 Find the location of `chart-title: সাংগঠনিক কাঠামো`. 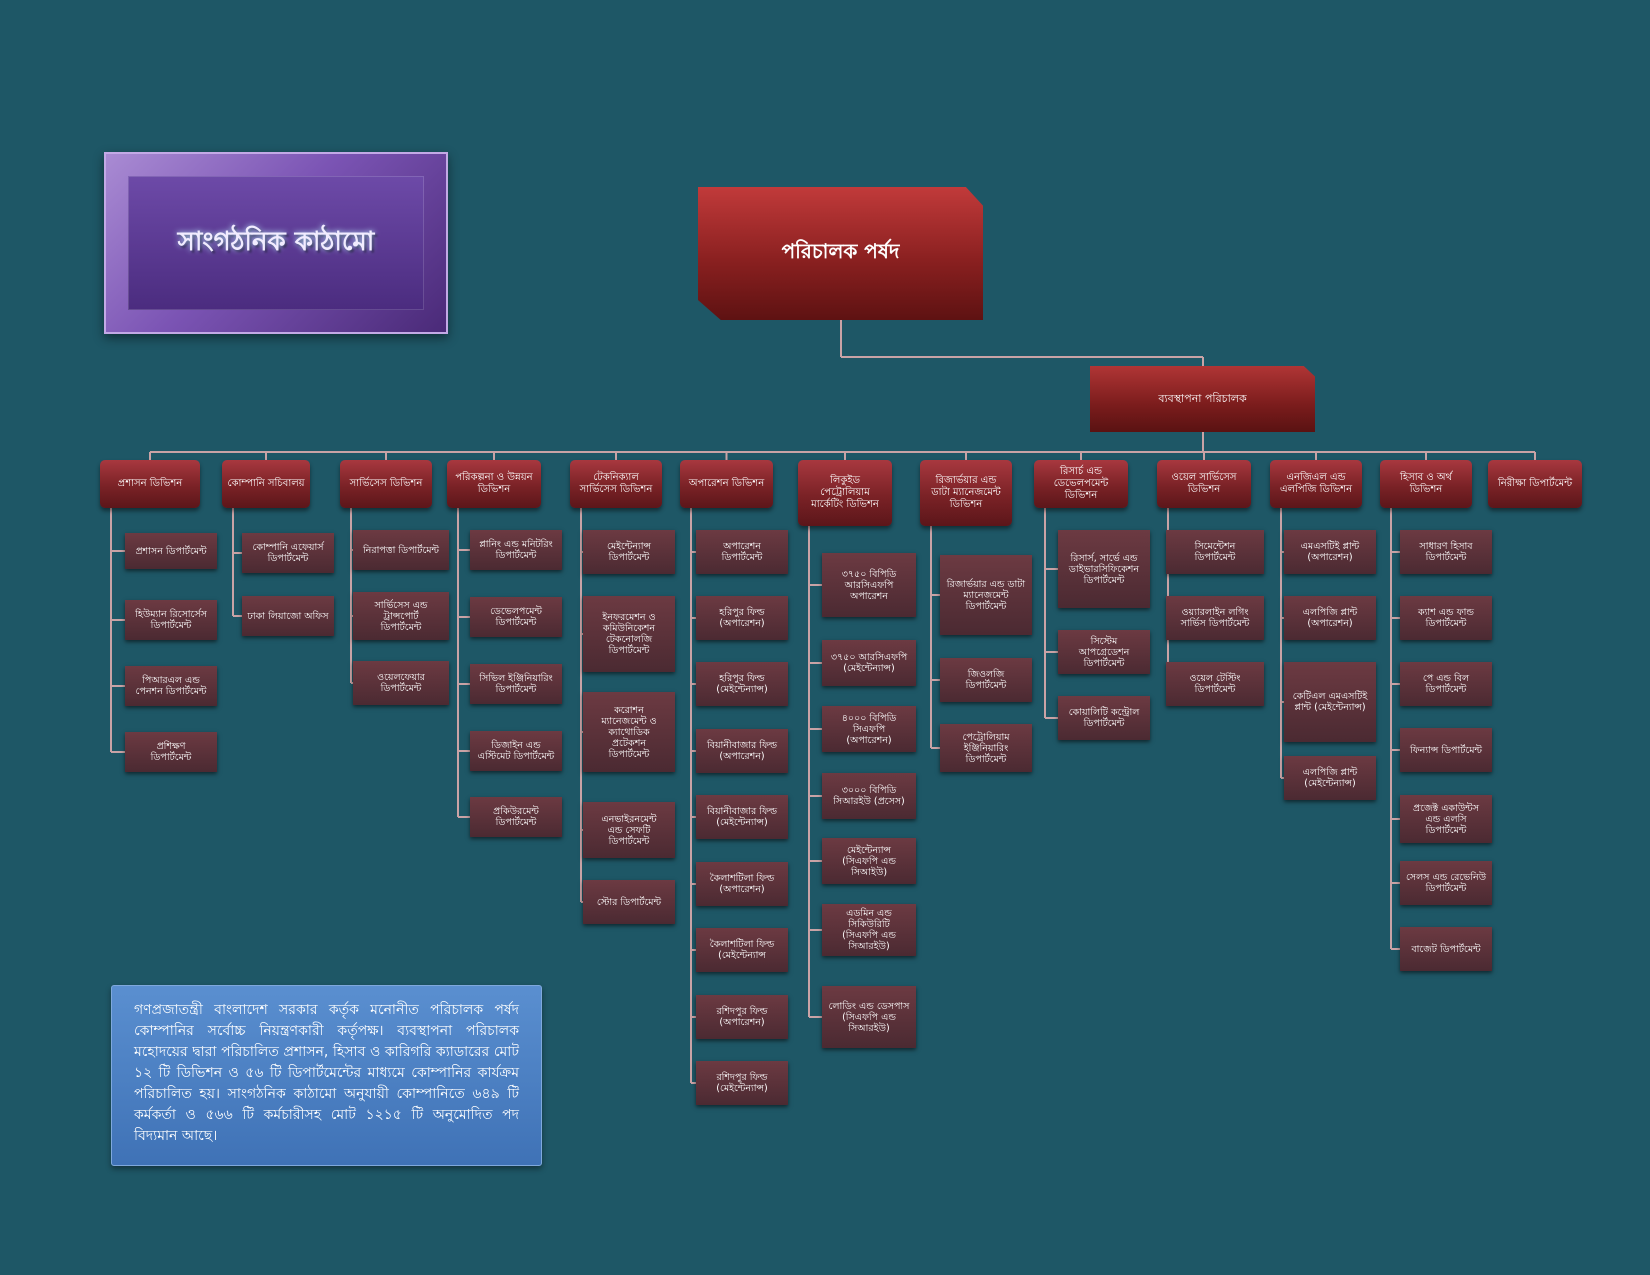

chart-title: সাংগঠনিক কাঠামো is located at coordinates (276, 242).